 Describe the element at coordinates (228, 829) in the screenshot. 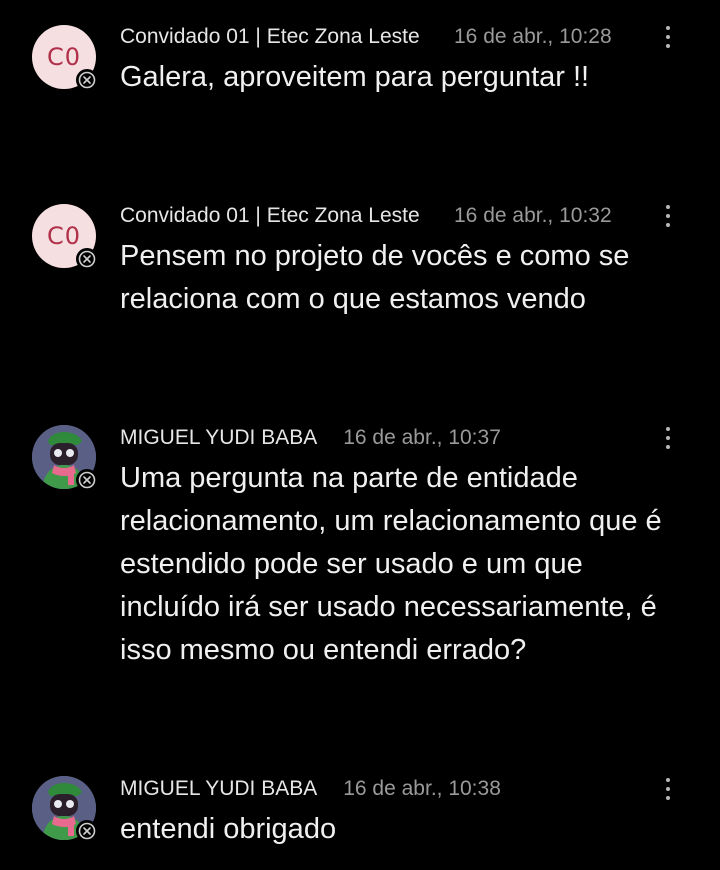

I see `message-text: entendi obrigado` at that location.